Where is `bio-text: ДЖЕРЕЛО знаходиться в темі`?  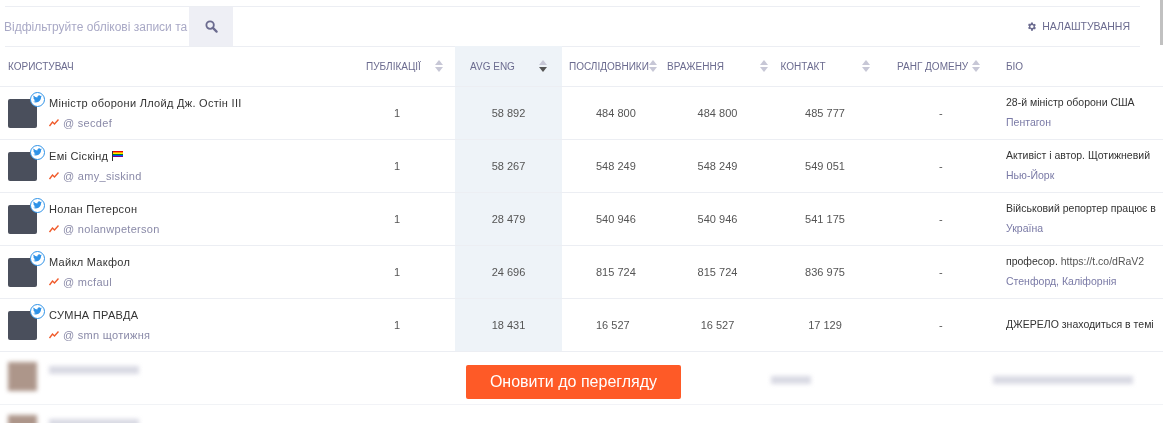
bio-text: ДЖЕРЕЛО знаходиться в темі is located at coordinates (1080, 325).